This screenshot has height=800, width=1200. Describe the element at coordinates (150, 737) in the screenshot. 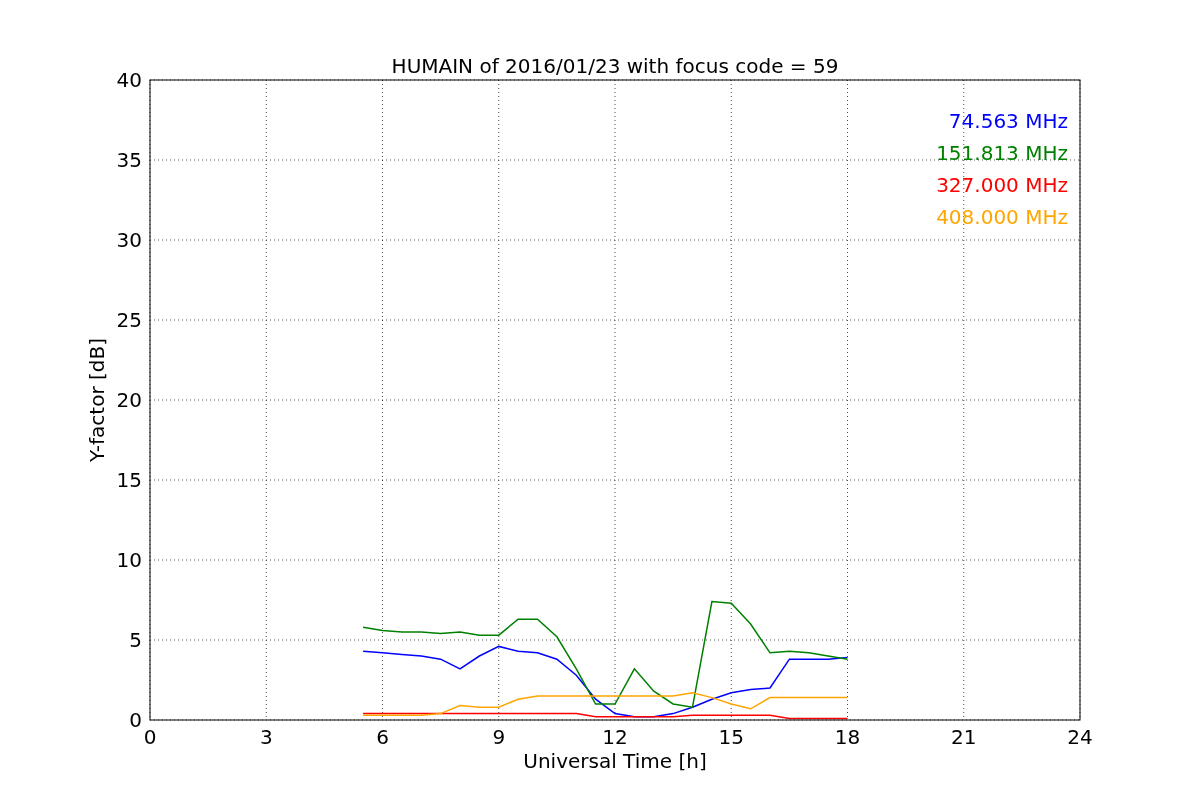

I see `x-tick-label: 0` at that location.